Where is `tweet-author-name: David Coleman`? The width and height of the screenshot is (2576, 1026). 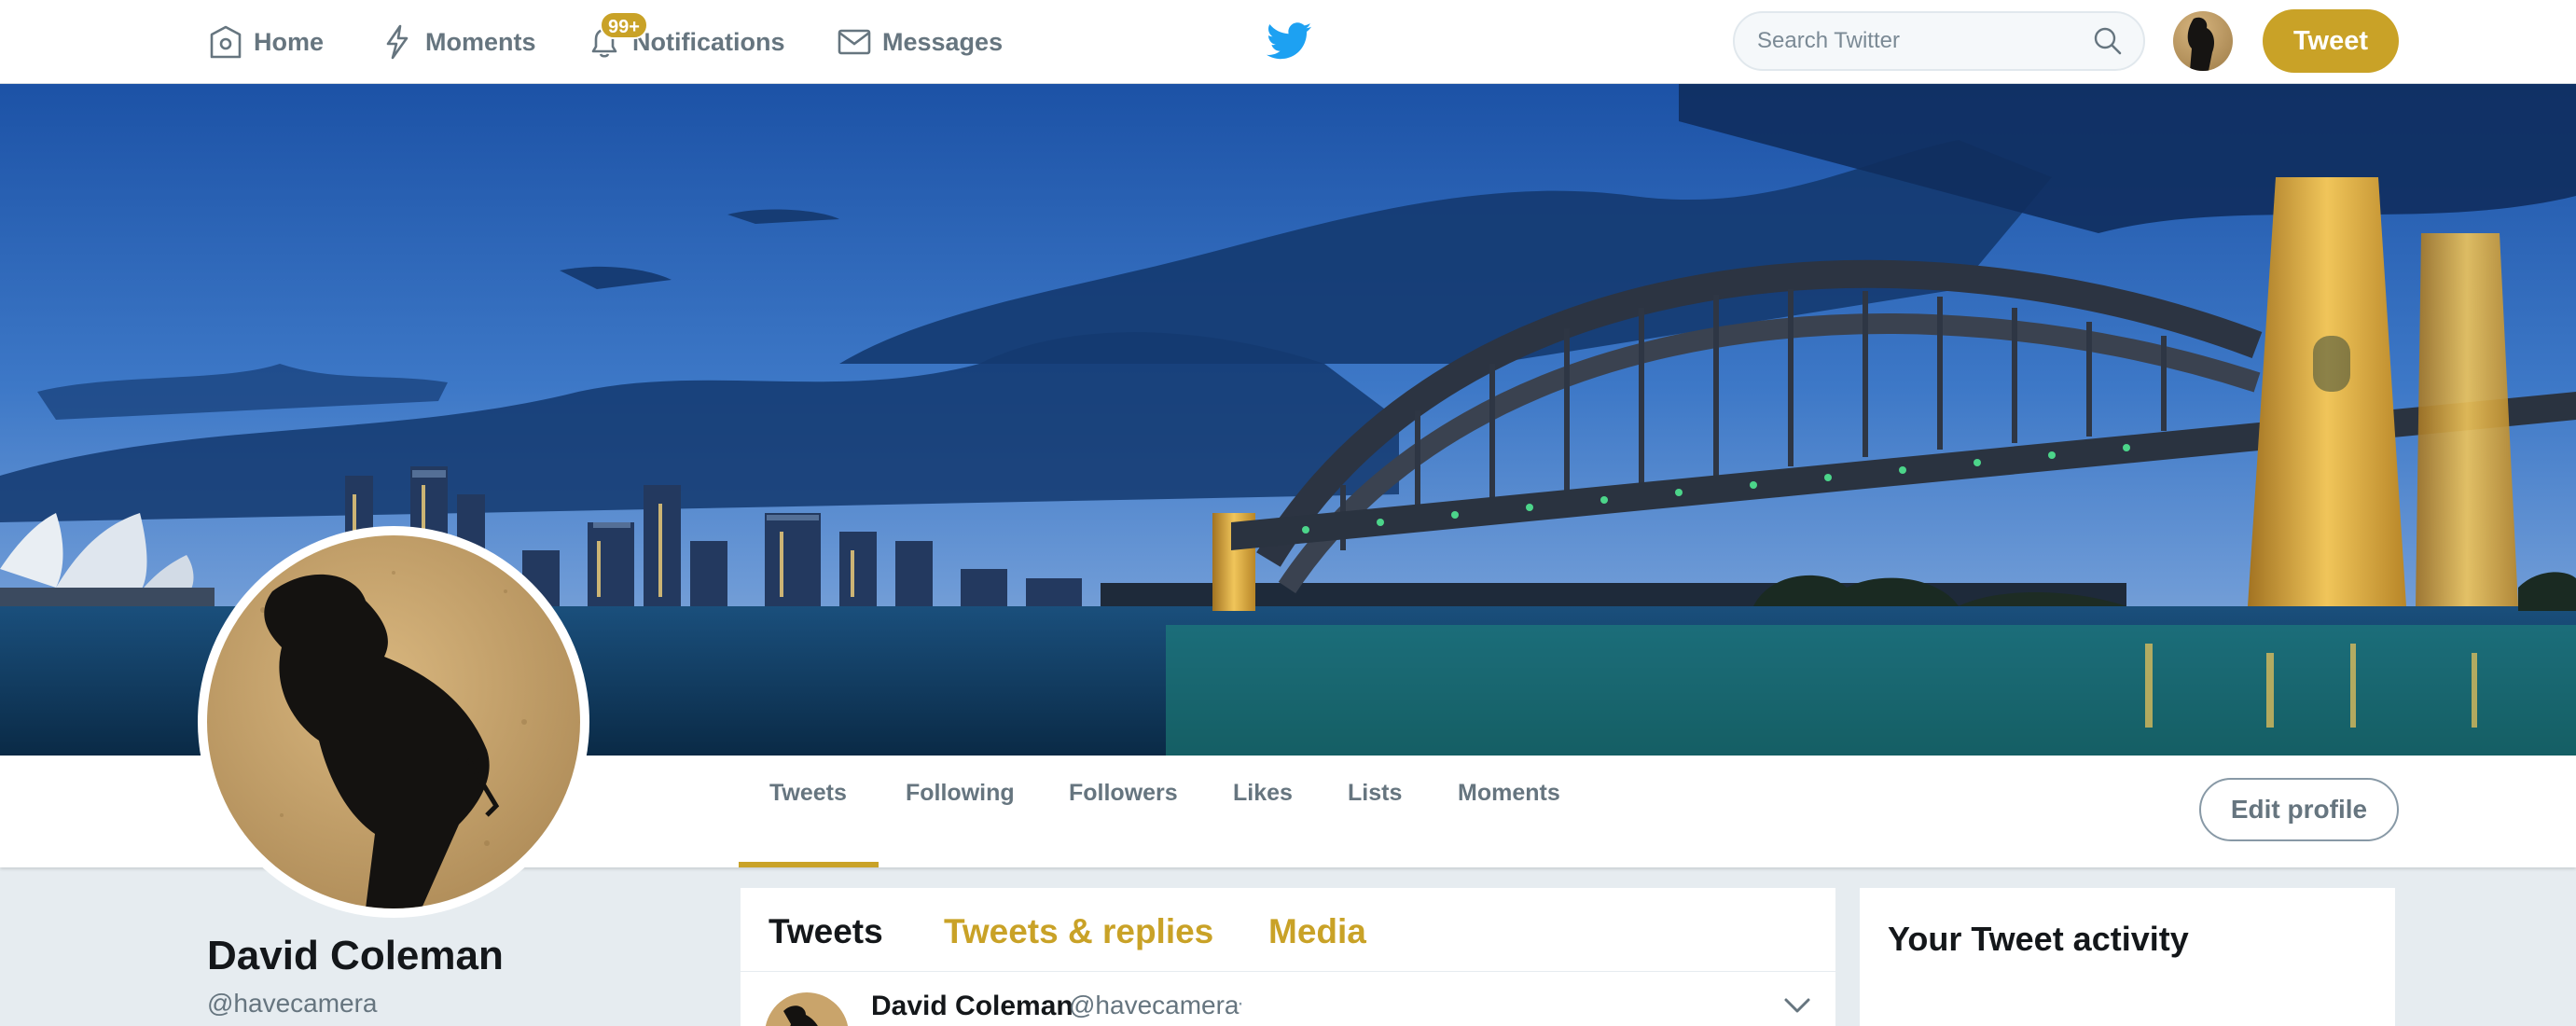
tweet-author-name: David Coleman is located at coordinates (972, 1006).